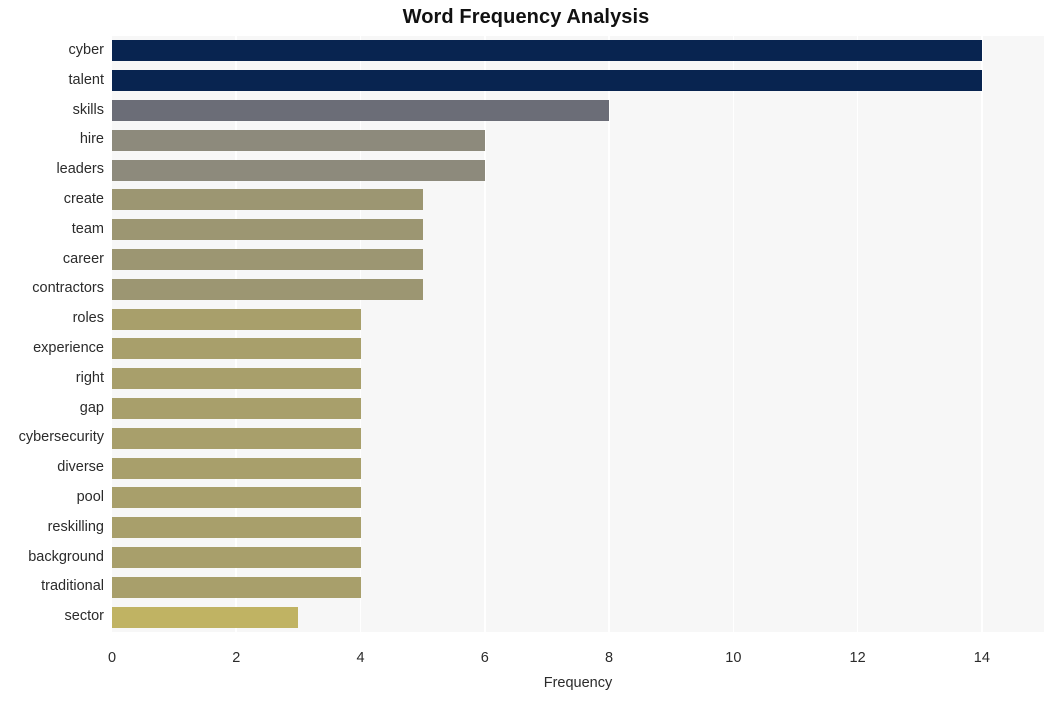 The image size is (1052, 701). What do you see at coordinates (88, 318) in the screenshot?
I see `y-tick-label-roles: roles` at bounding box center [88, 318].